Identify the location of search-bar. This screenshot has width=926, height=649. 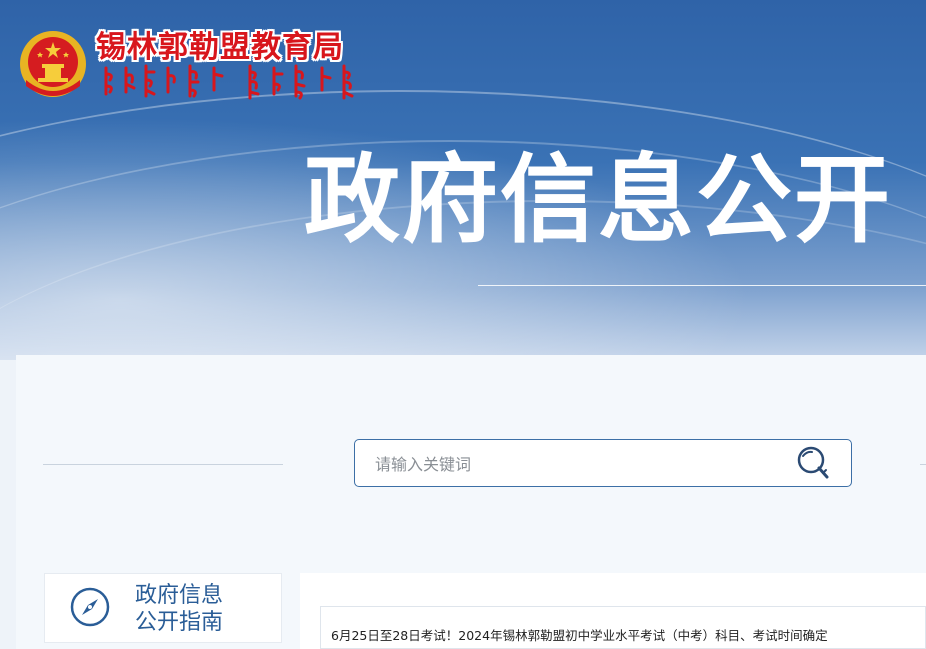
(603, 463).